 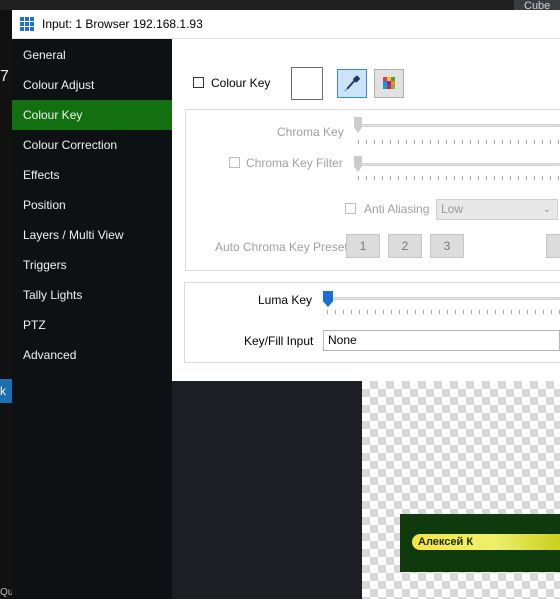 I want to click on anti-aliasing-value: Low, so click(x=452, y=209).